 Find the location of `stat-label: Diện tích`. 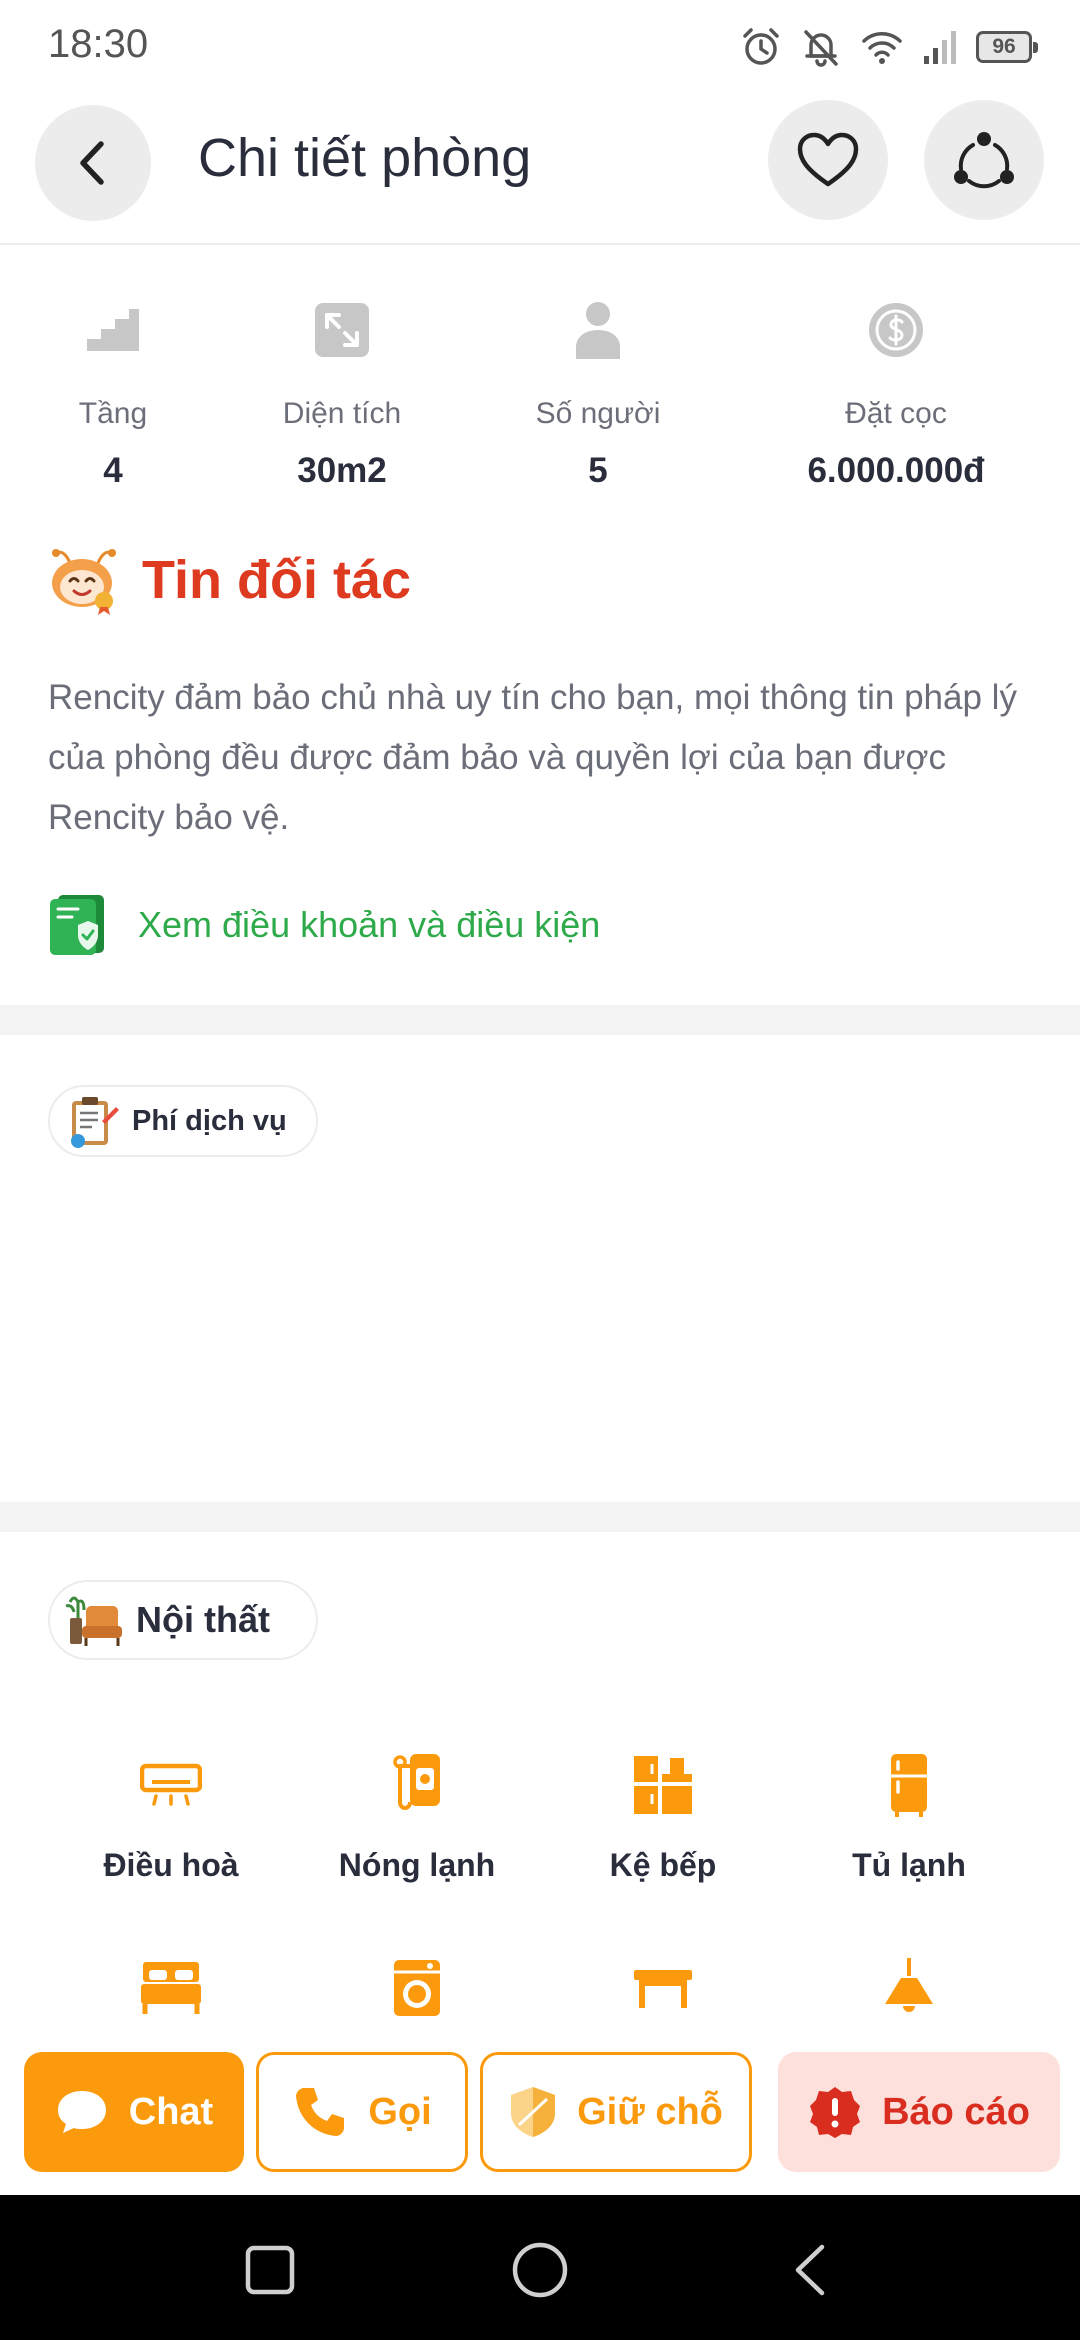

stat-label: Diện tích is located at coordinates (342, 413).